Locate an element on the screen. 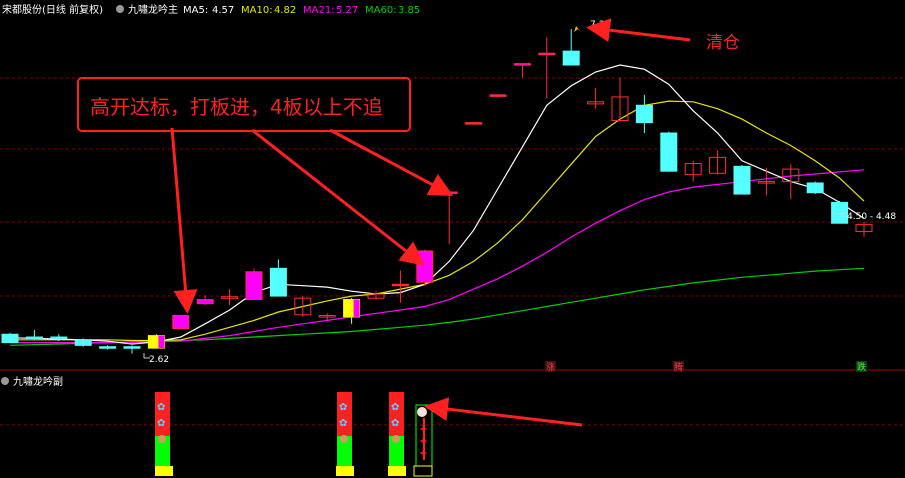  sub-header: 九嘯龙吟副 is located at coordinates (32, 381).